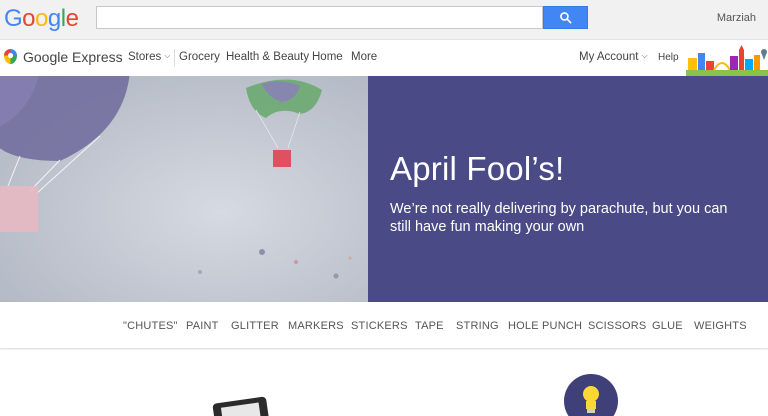 This screenshot has height=416, width=768. I want to click on category-chutes: "CHUTES", so click(150, 326).